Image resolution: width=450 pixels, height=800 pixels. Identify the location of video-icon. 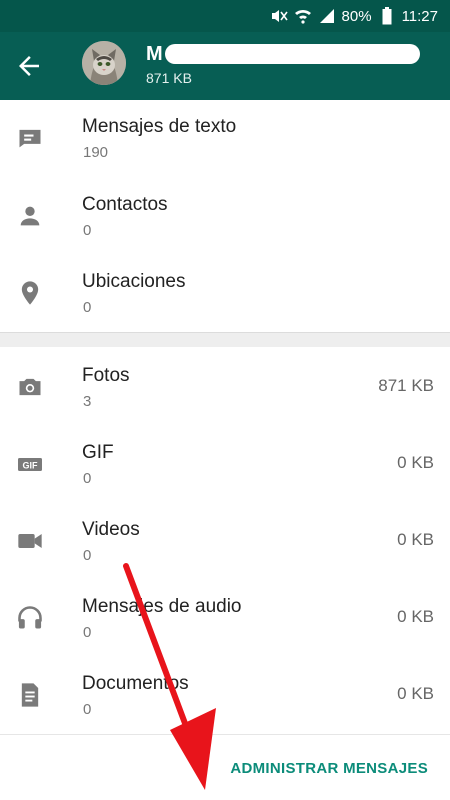
(30, 541).